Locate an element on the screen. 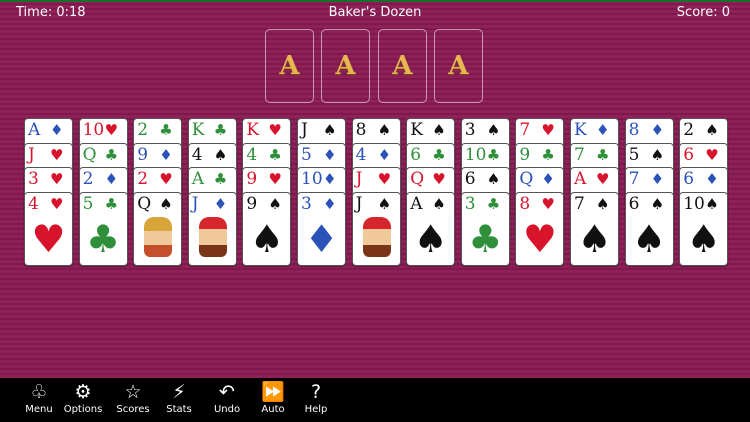 This screenshot has width=750, height=422. card-rank: A is located at coordinates (580, 179).